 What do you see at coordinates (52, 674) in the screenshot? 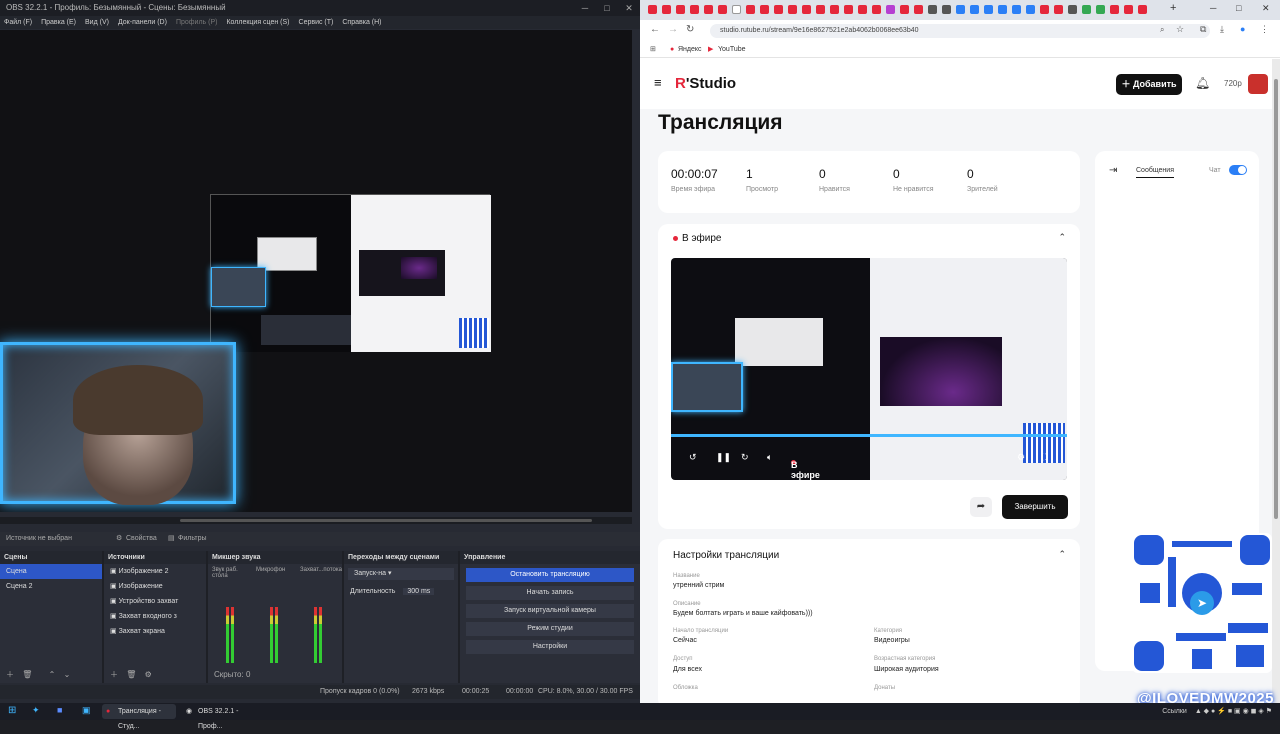
I see `up-icon: ⌃` at bounding box center [52, 674].